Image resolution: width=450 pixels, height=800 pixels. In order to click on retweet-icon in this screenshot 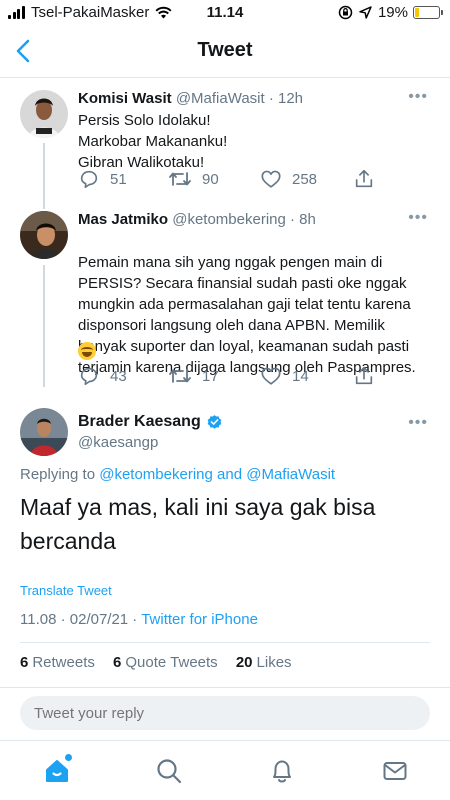, I will do `click(180, 376)`.